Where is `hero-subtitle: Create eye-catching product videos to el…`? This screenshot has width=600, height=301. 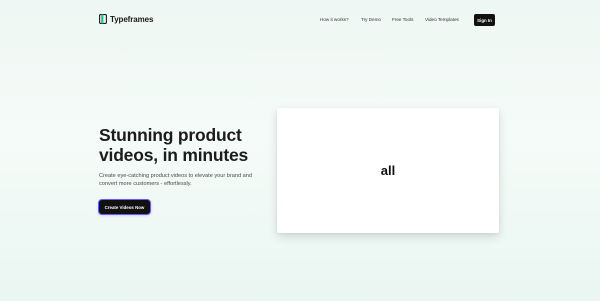
hero-subtitle: Create eye-catching product videos to el… is located at coordinates (175, 180).